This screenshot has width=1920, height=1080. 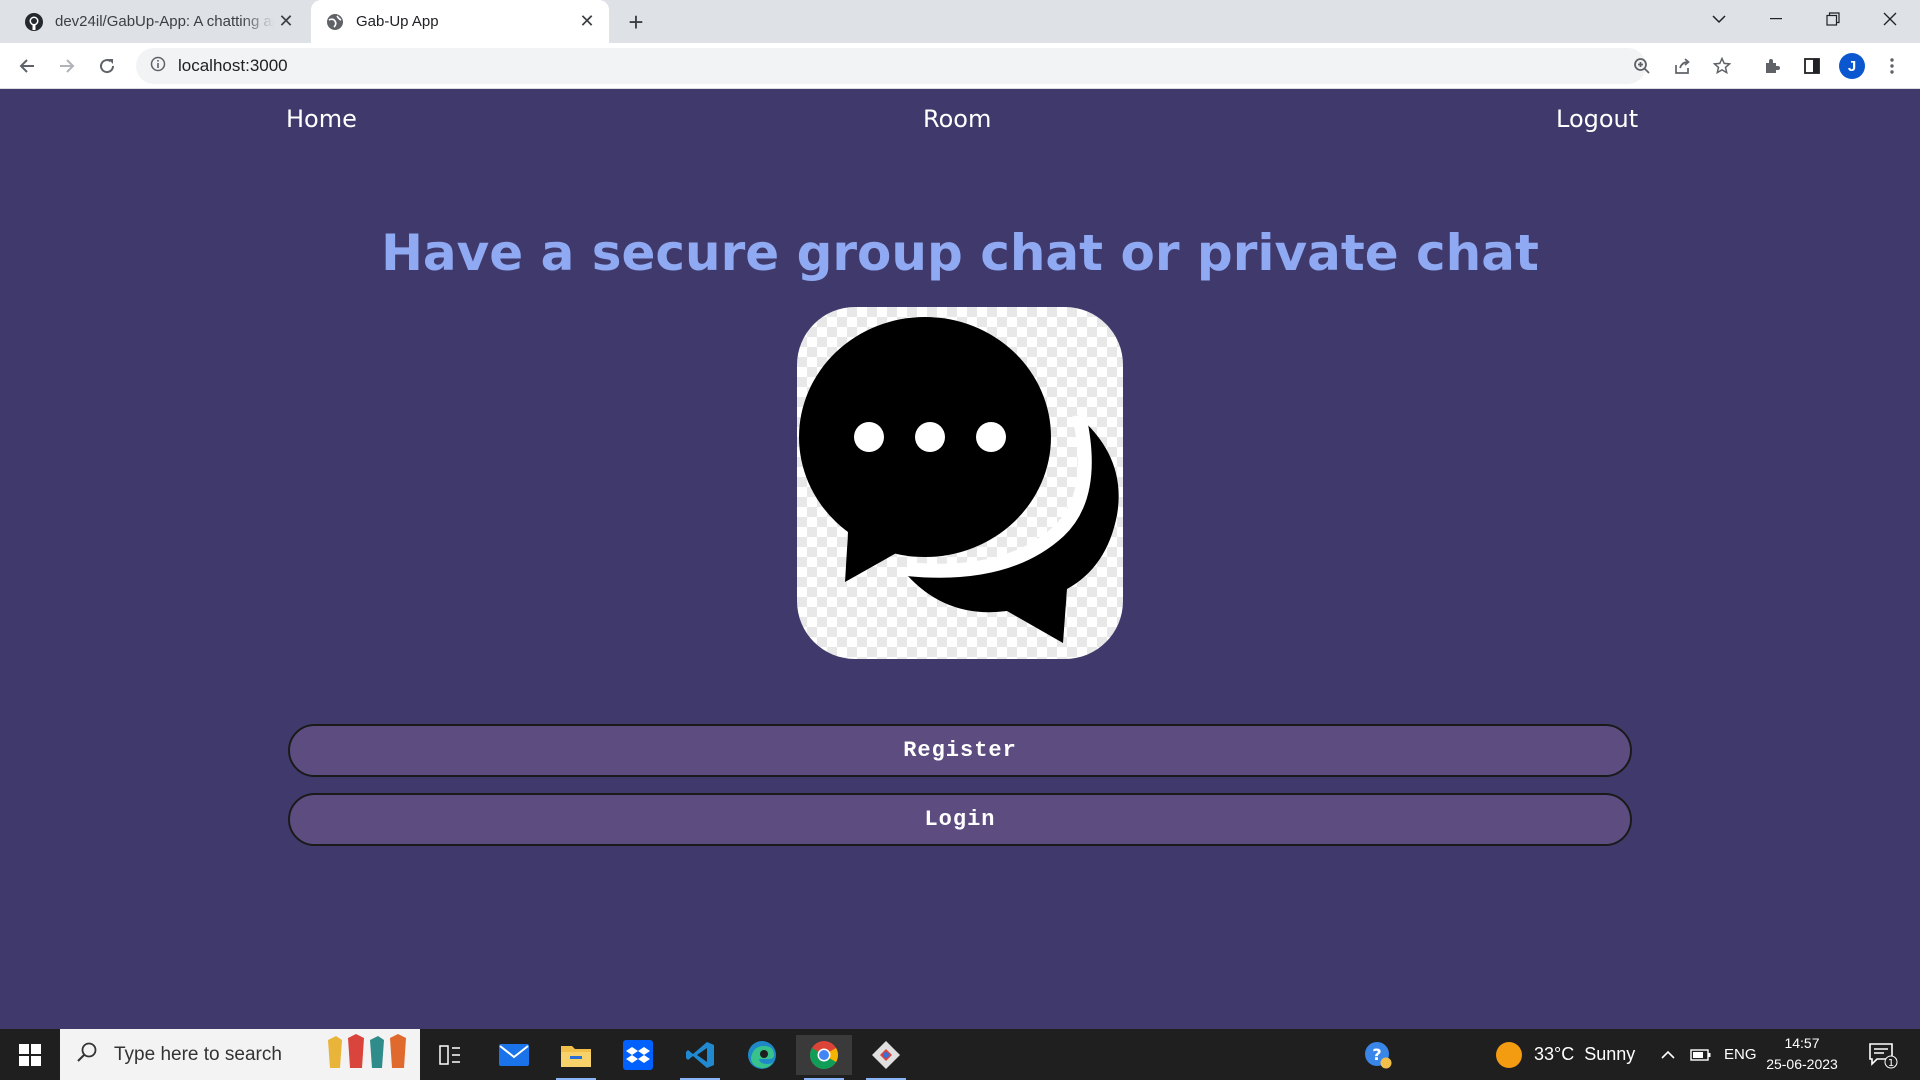 I want to click on tab-title: dev24il/GabUp-App: A chatting app, so click(x=164, y=21).